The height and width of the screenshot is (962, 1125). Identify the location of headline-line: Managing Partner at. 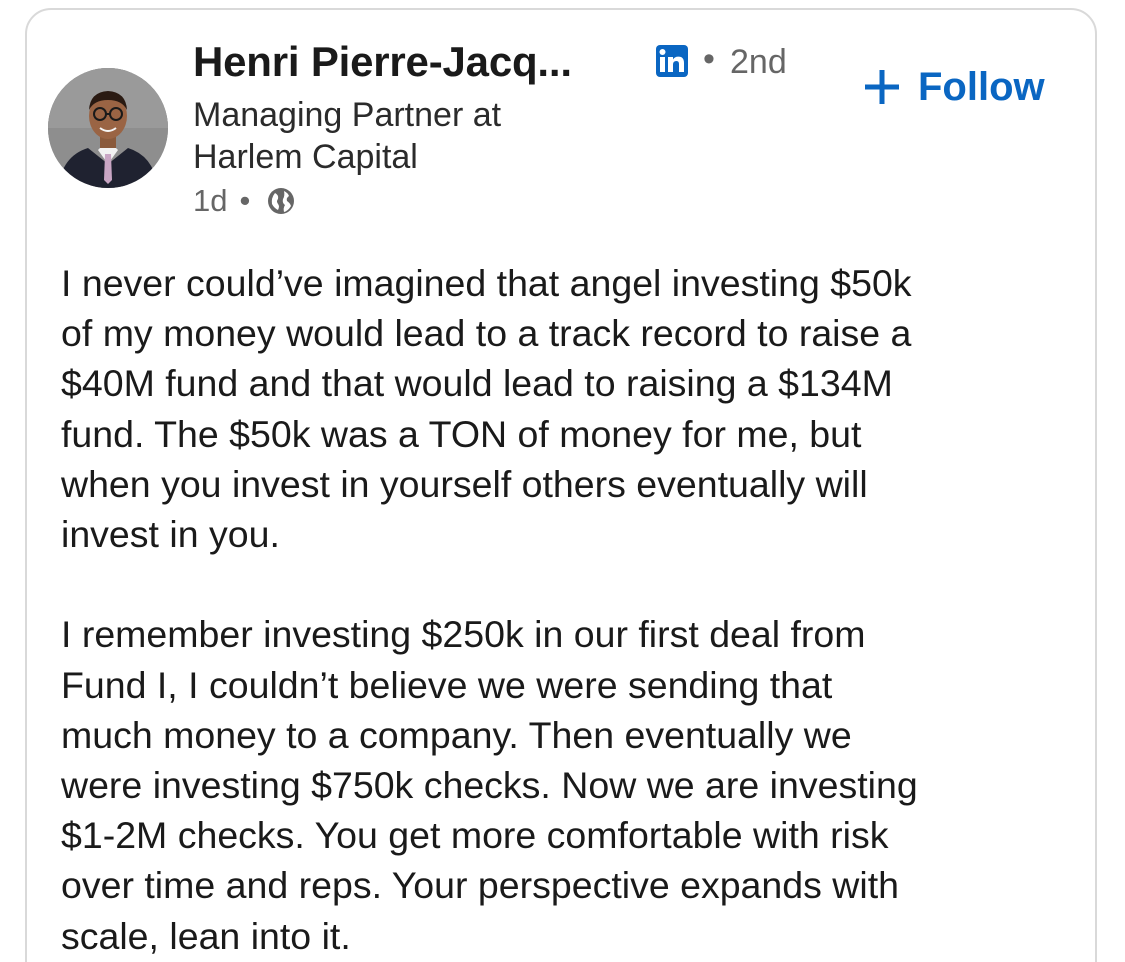
(347, 115).